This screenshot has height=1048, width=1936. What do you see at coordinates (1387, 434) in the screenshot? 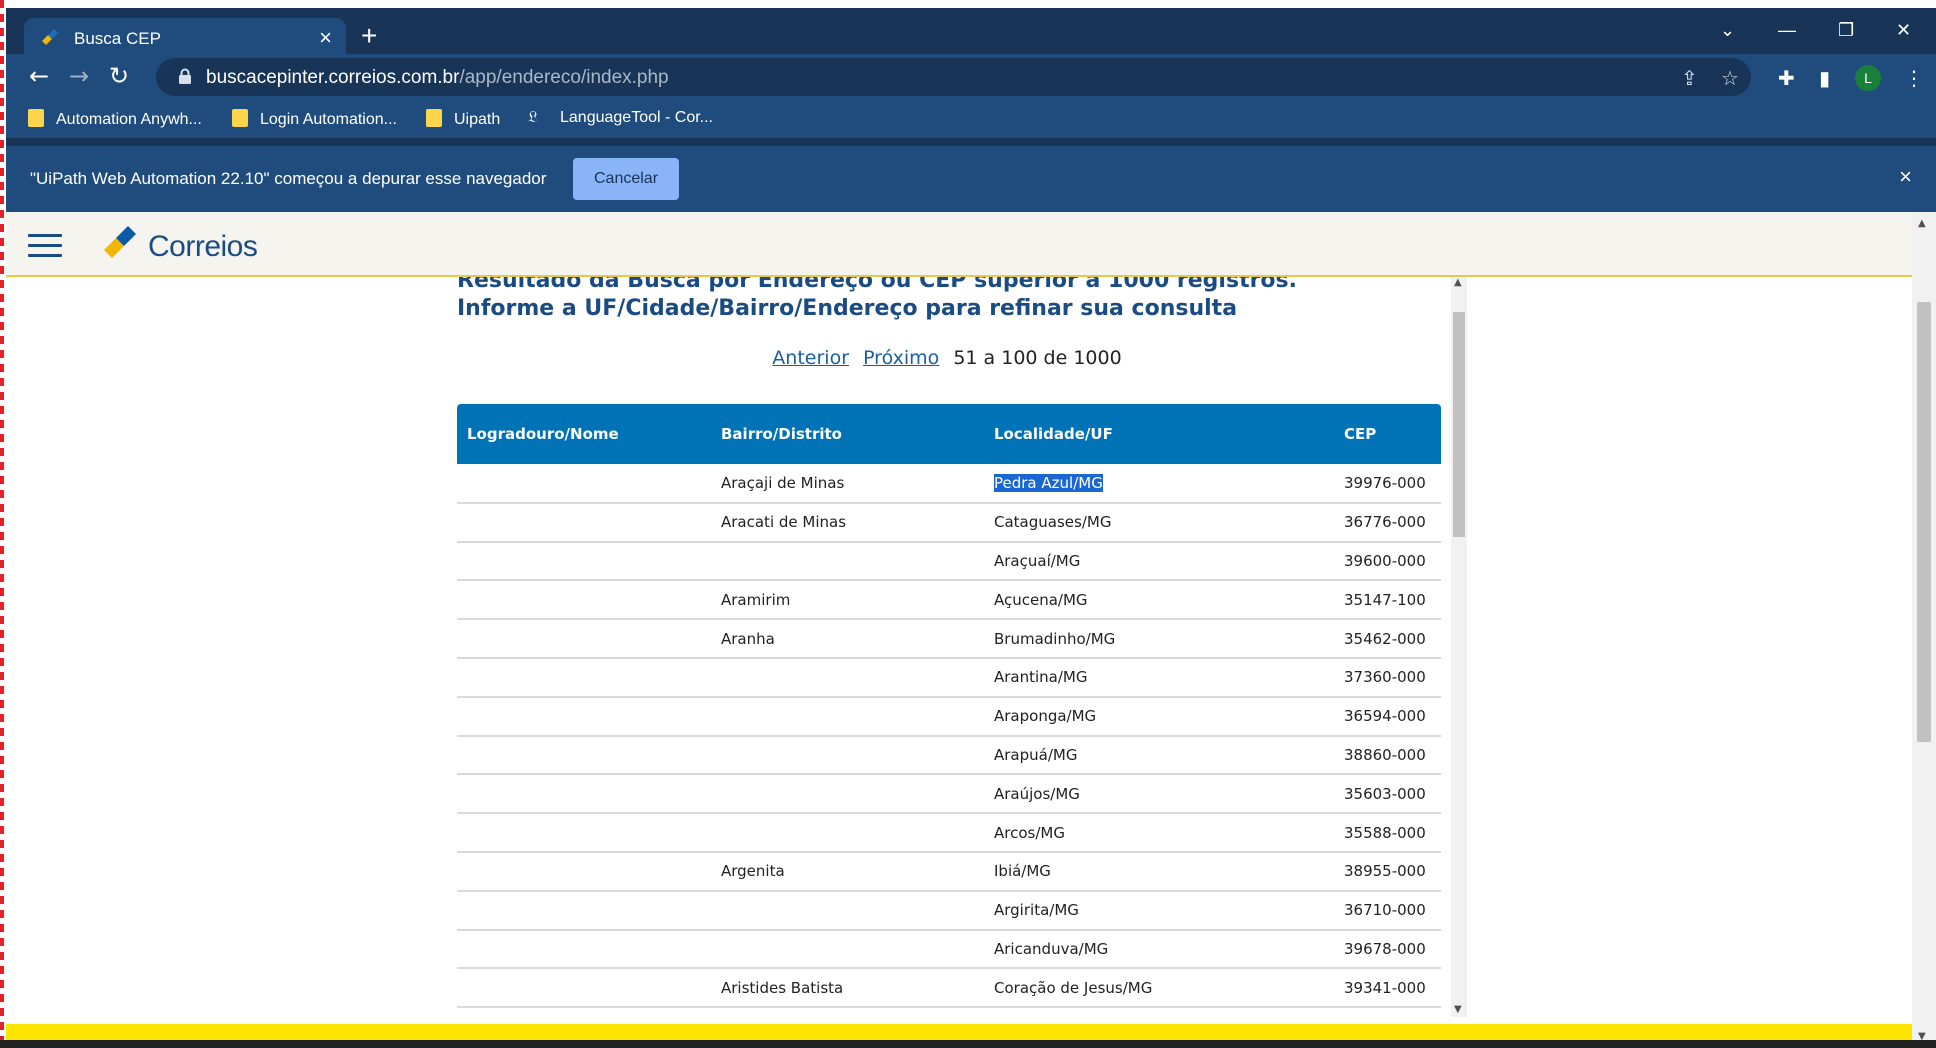
I see `header-cep: CEP` at bounding box center [1387, 434].